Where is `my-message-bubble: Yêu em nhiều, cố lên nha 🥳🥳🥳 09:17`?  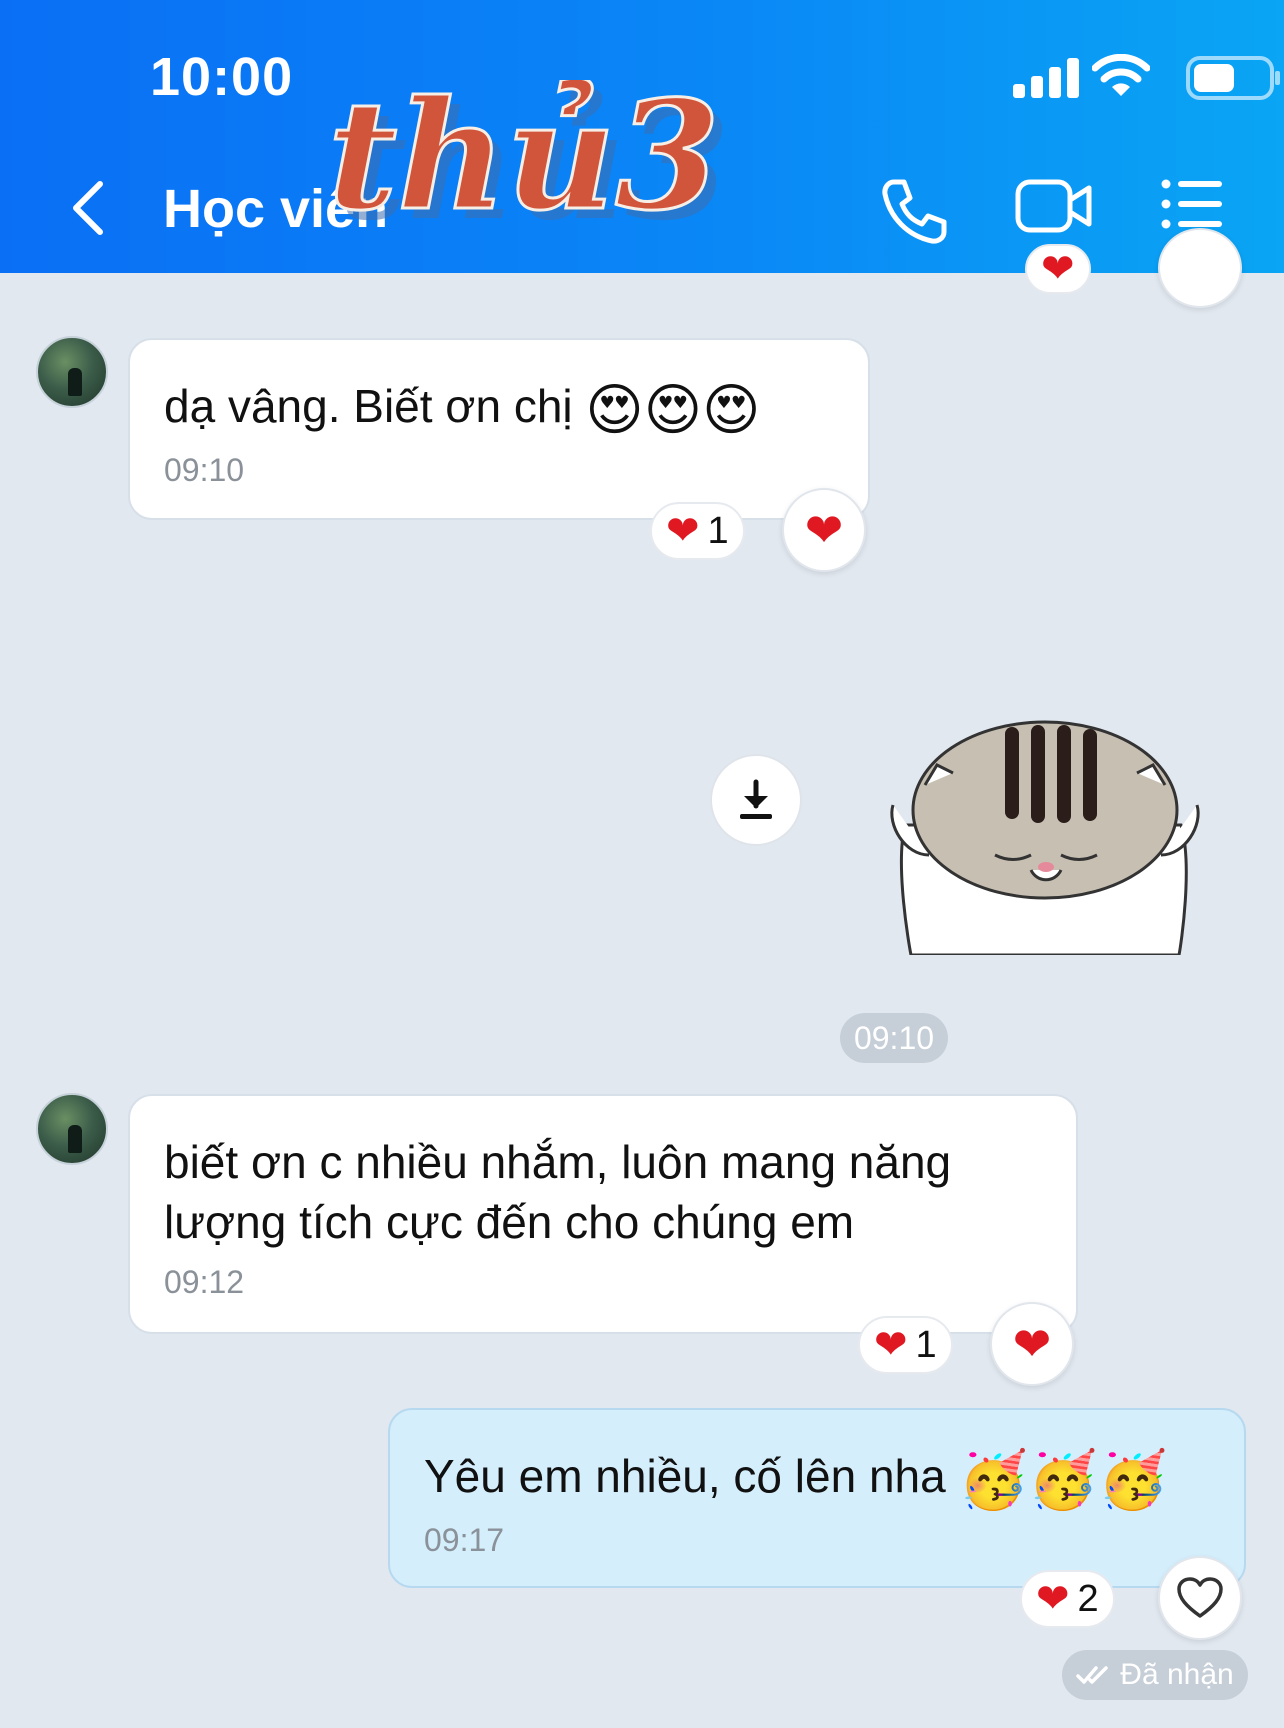 my-message-bubble: Yêu em nhiều, cố lên nha 🥳🥳🥳 09:17 is located at coordinates (817, 1498).